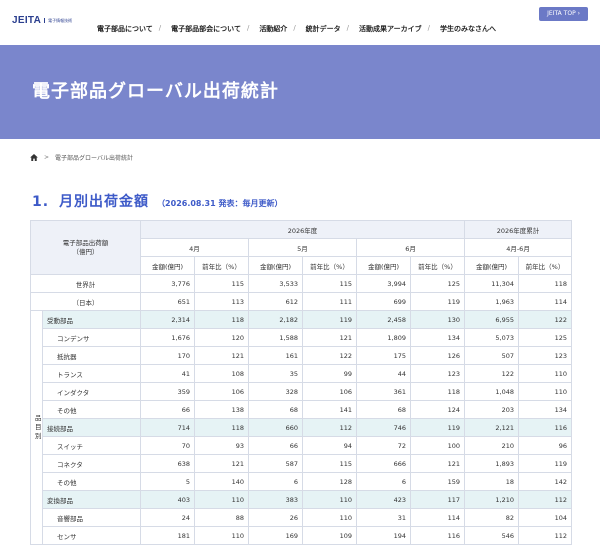 The width and height of the screenshot is (600, 551). Describe the element at coordinates (302, 517) in the screenshot. I see `table-row: 音響部品 24 88 26 110 31 114 82 104` at that location.